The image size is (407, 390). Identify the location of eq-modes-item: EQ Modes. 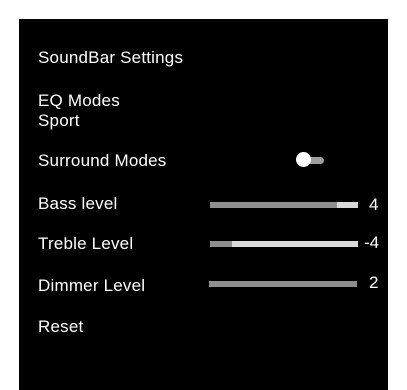
(79, 101).